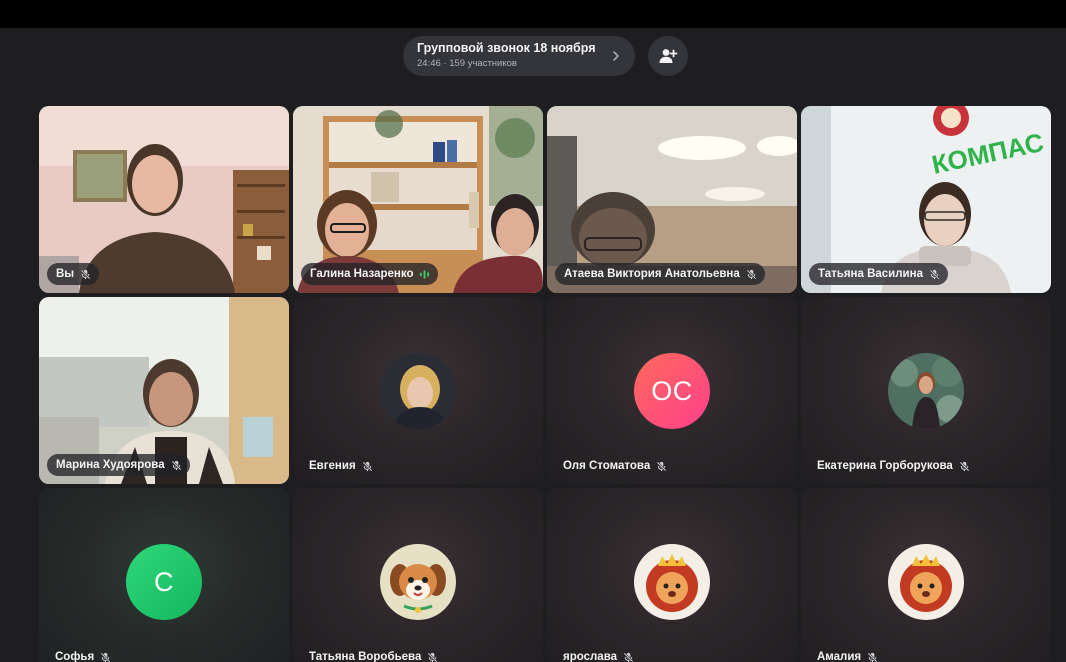 The image size is (1066, 662). I want to click on participant-tile-olya: ОС Оля Стоматова, so click(672, 390).